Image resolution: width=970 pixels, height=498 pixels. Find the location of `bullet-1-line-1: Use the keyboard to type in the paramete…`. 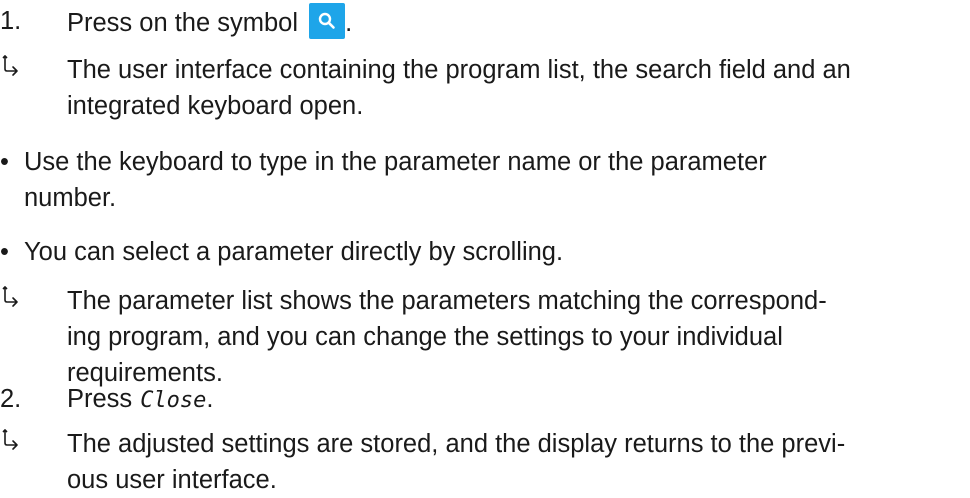

bullet-1-line-1: Use the keyboard to type in the paramete… is located at coordinates (395, 162).